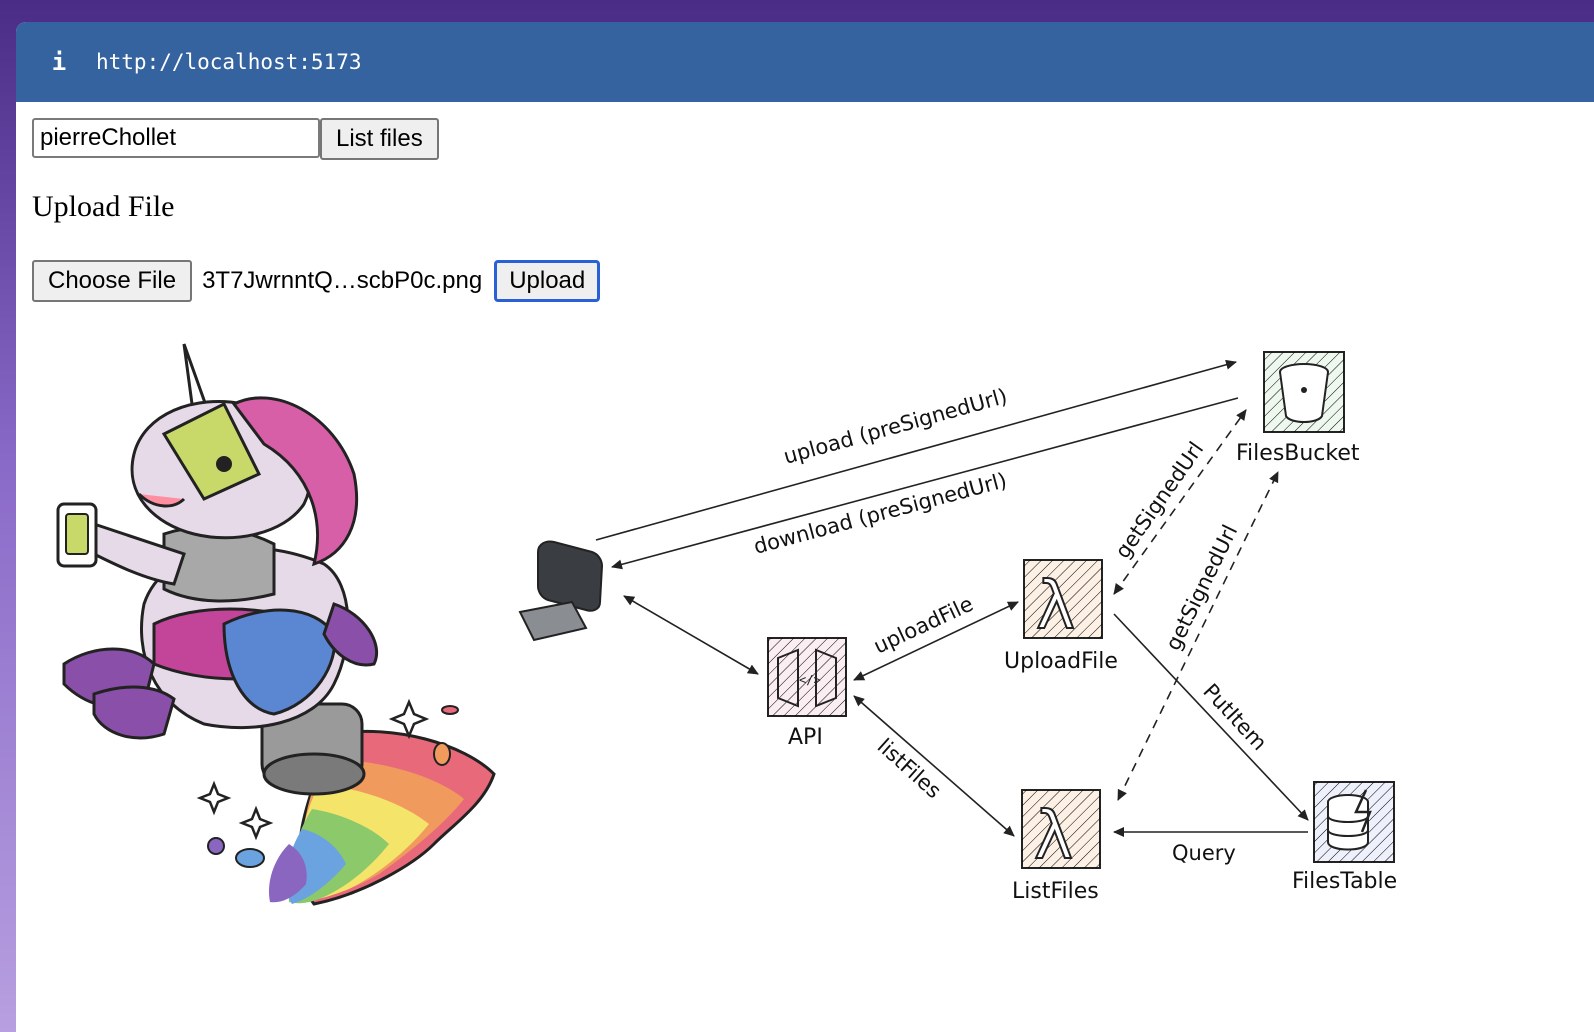 The height and width of the screenshot is (1032, 1594). Describe the element at coordinates (1344, 881) in the screenshot. I see `files-table-label: FilesTable` at that location.